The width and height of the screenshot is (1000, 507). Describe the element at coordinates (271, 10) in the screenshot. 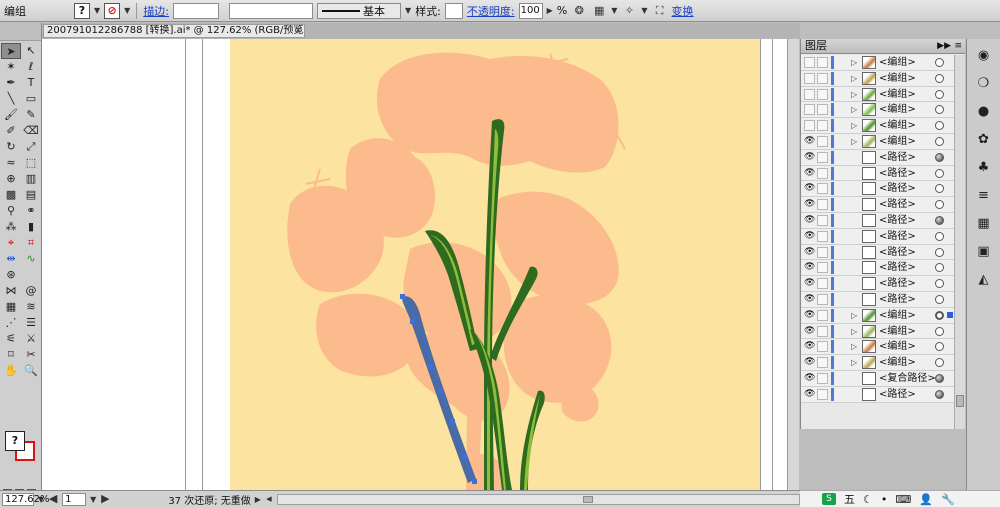

I see `variable-width-dropdown` at that location.